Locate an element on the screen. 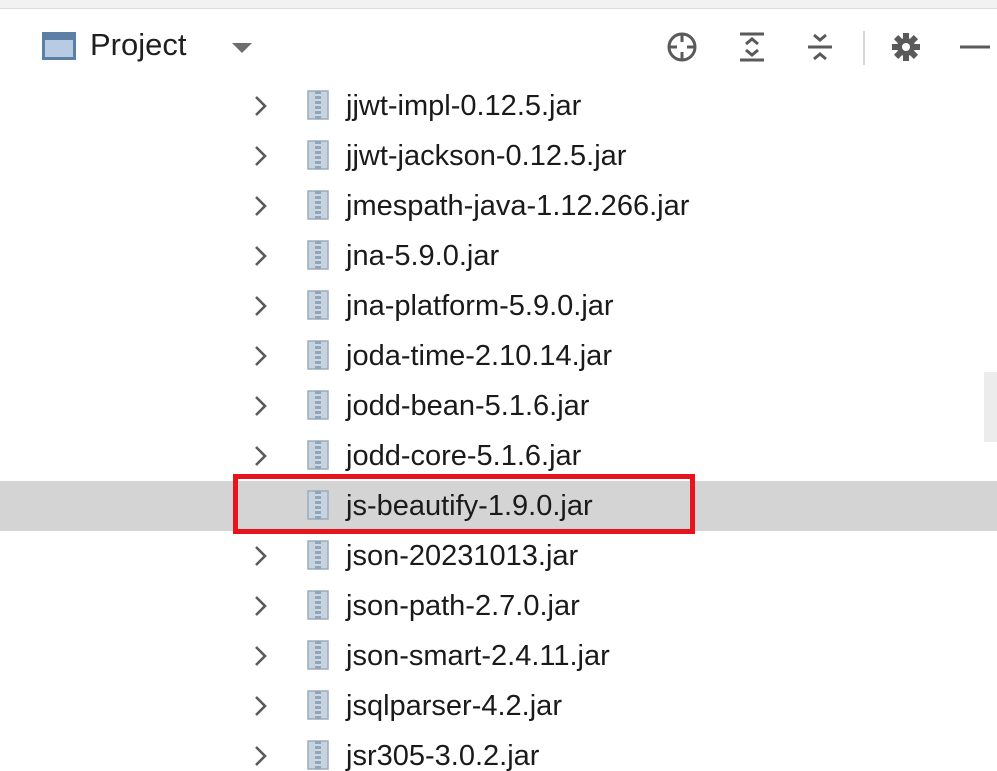 This screenshot has height=771, width=997. toolbar-divider is located at coordinates (864, 48).